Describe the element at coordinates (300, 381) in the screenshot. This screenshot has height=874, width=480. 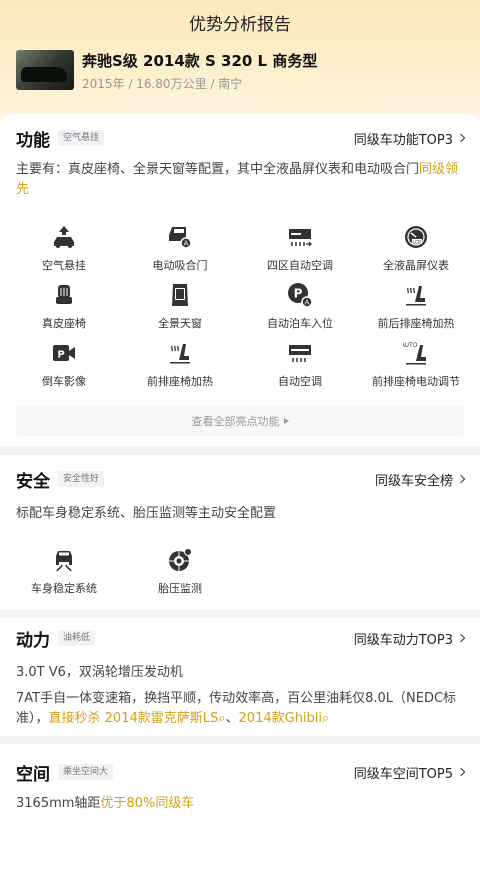
I see `feature-label: 自动空调` at that location.